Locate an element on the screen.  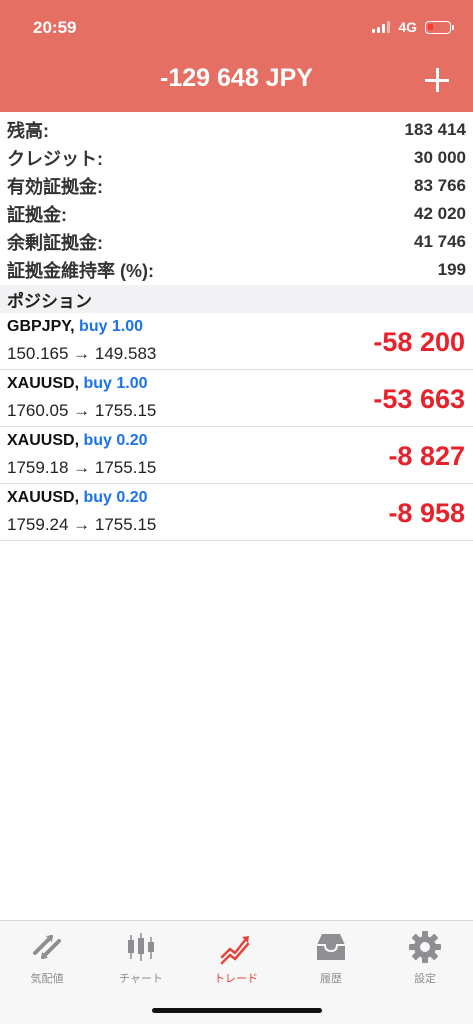
tab-label: トレード is located at coordinates (236, 979).